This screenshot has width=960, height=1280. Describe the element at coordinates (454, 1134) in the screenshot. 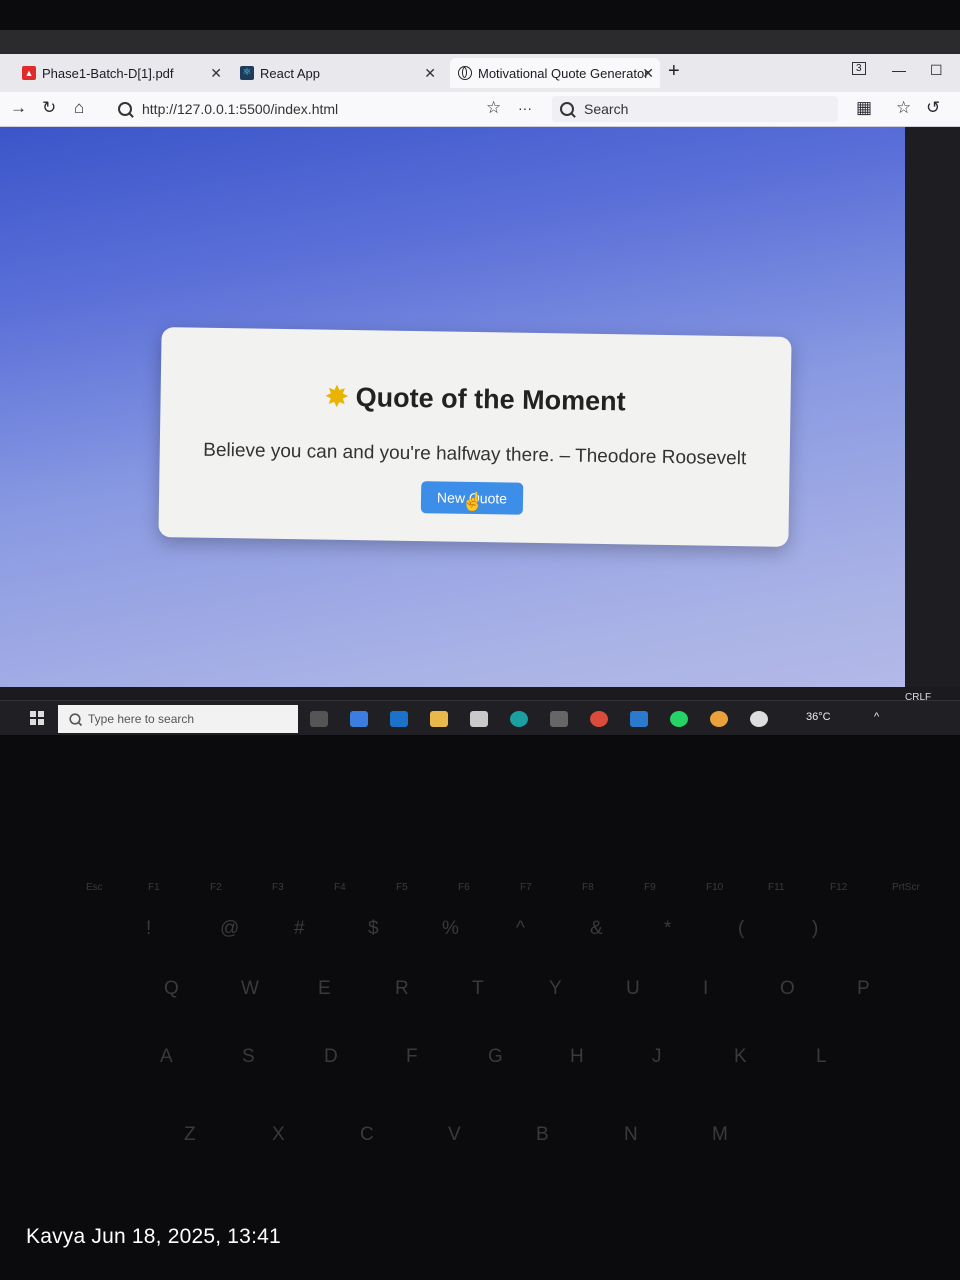

I see `key: V` at that location.